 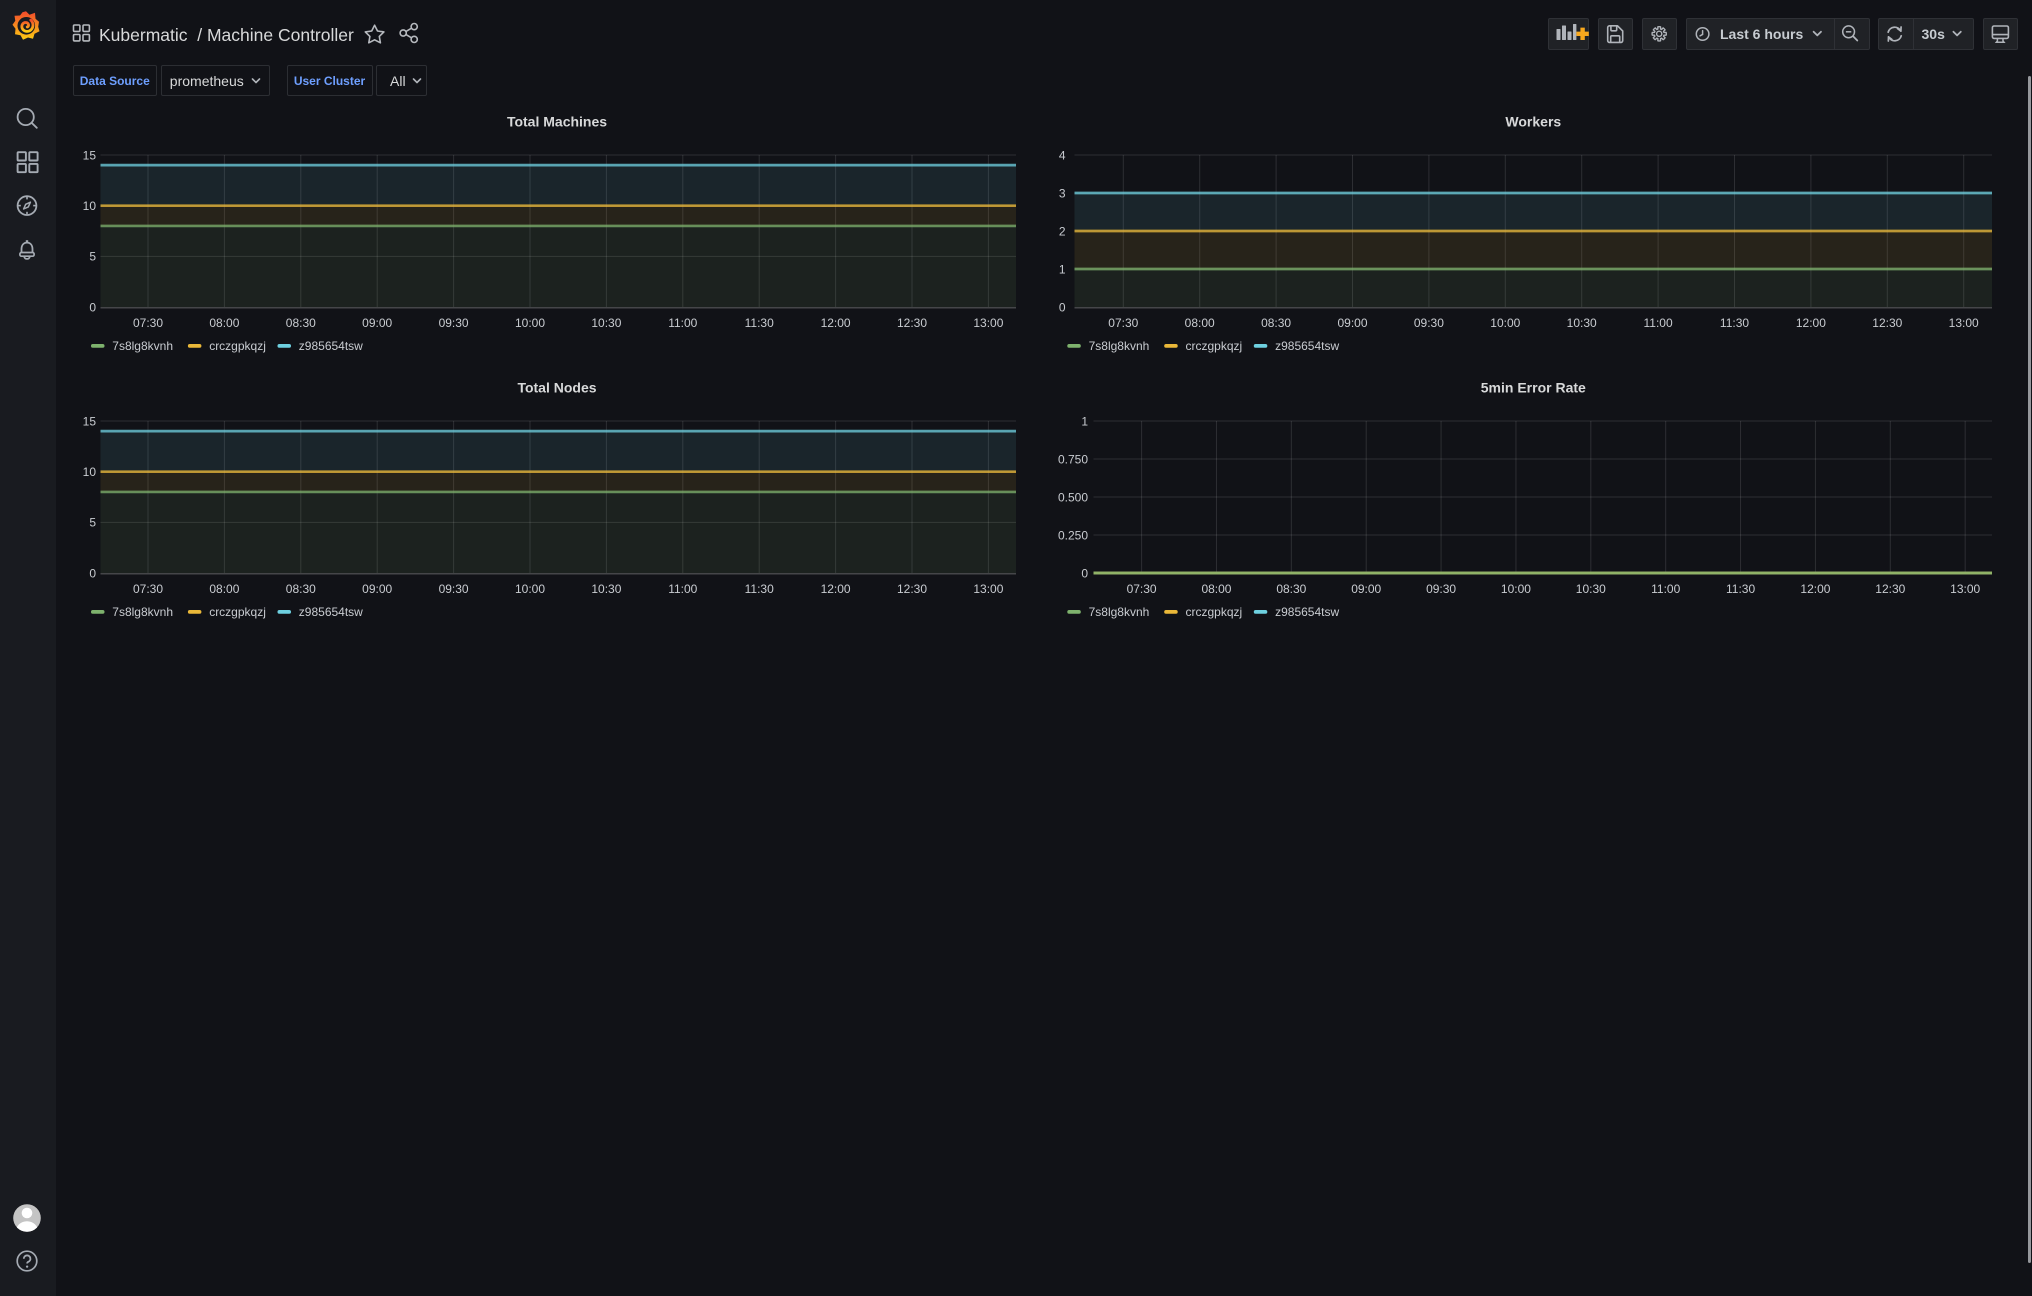 I want to click on svg-text: 2, so click(x=1062, y=231).